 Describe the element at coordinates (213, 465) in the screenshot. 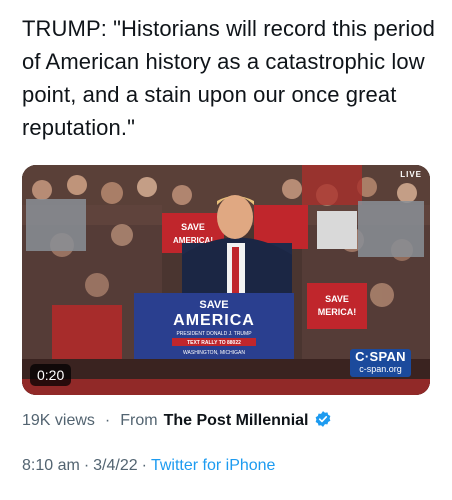

I see `client-link: Twitter for iPhone` at that location.